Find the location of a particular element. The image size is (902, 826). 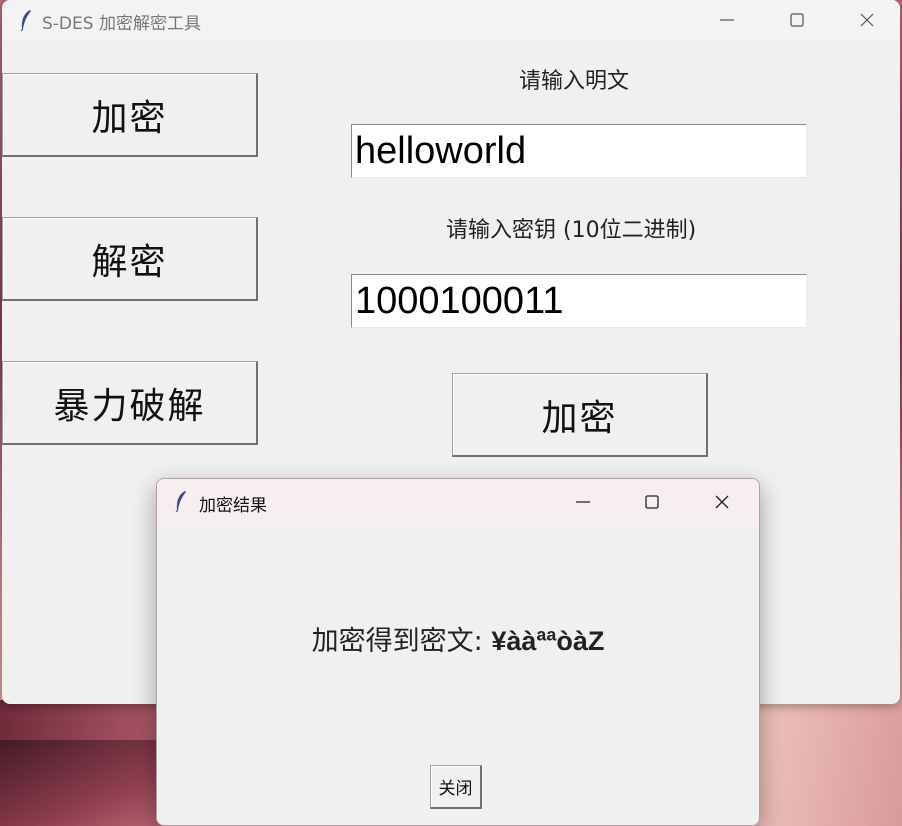

dialog-title: 加密结果 is located at coordinates (233, 506).